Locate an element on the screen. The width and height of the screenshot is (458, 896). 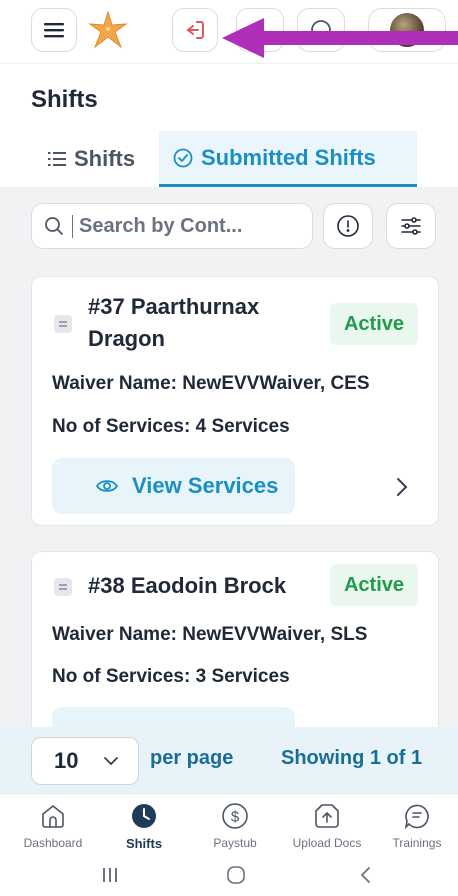
page-size-select: 10 is located at coordinates (85, 761).